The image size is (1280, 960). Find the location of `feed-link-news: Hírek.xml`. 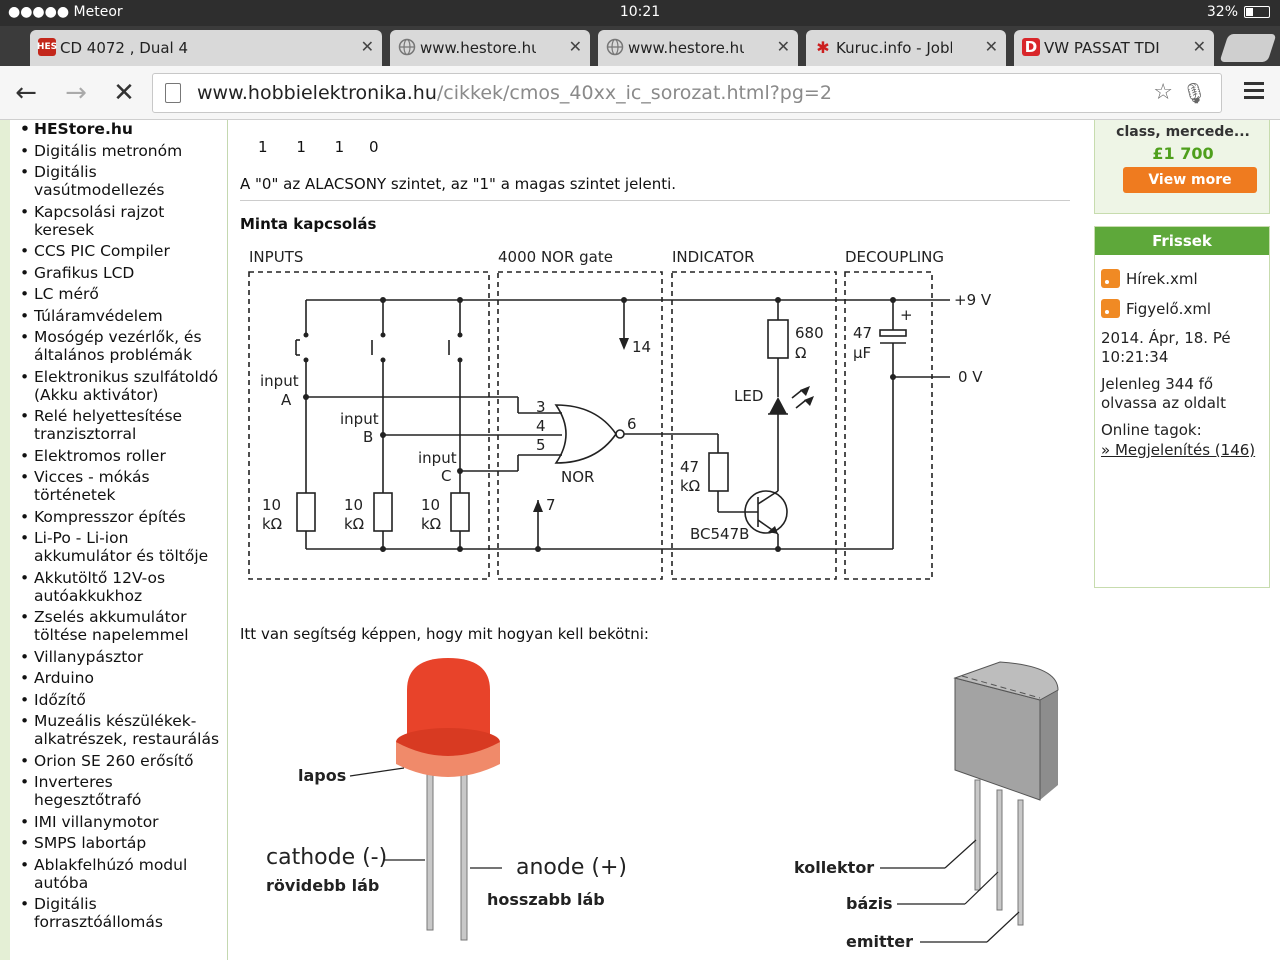

feed-link-news: Hírek.xml is located at coordinates (1149, 278).